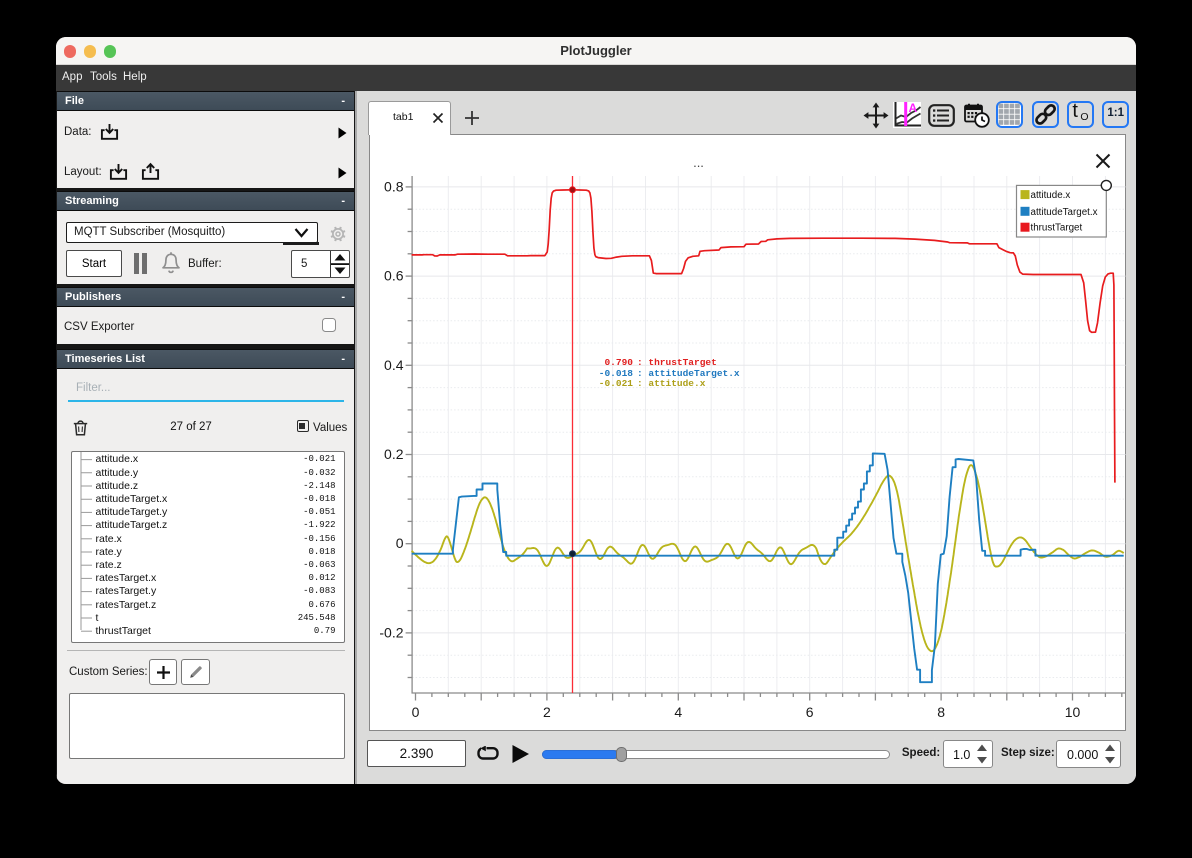 The height and width of the screenshot is (858, 1192). I want to click on svg-text: thrustTarget, so click(1056, 228).